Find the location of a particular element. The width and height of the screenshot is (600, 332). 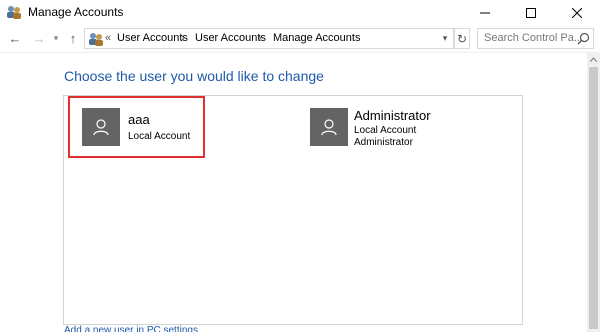

minimize-icon is located at coordinates (485, 12).